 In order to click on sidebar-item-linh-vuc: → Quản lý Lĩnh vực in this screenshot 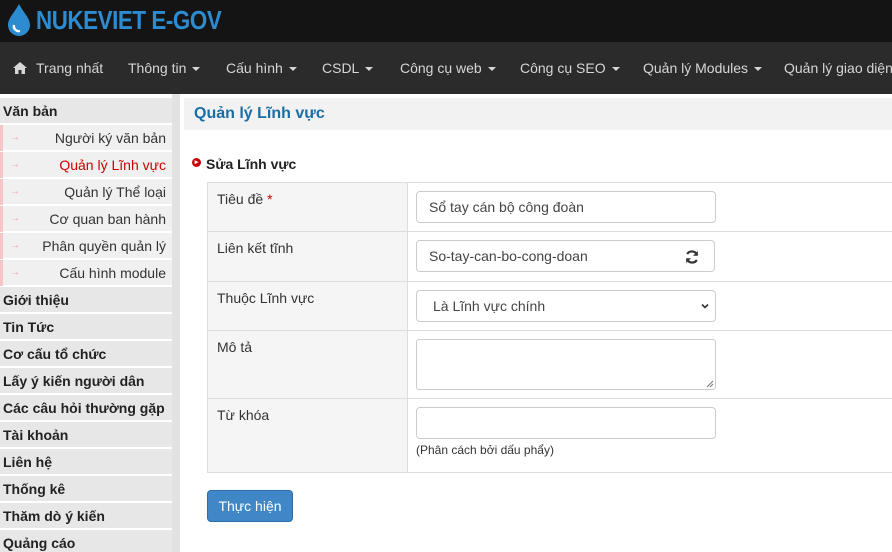, I will do `click(86, 165)`.